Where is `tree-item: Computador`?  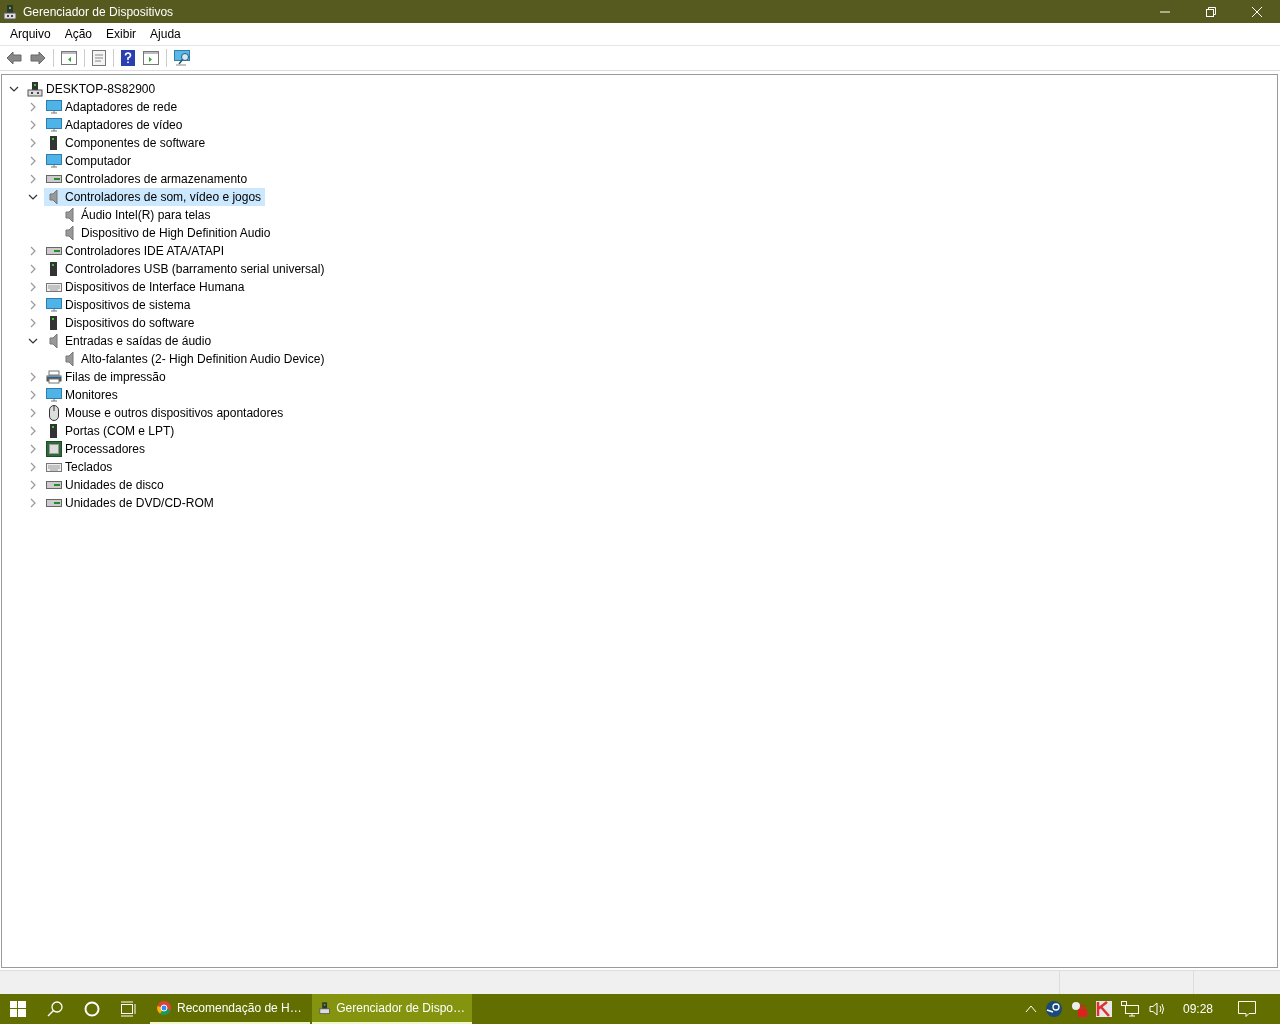
tree-item: Computador is located at coordinates (90, 161).